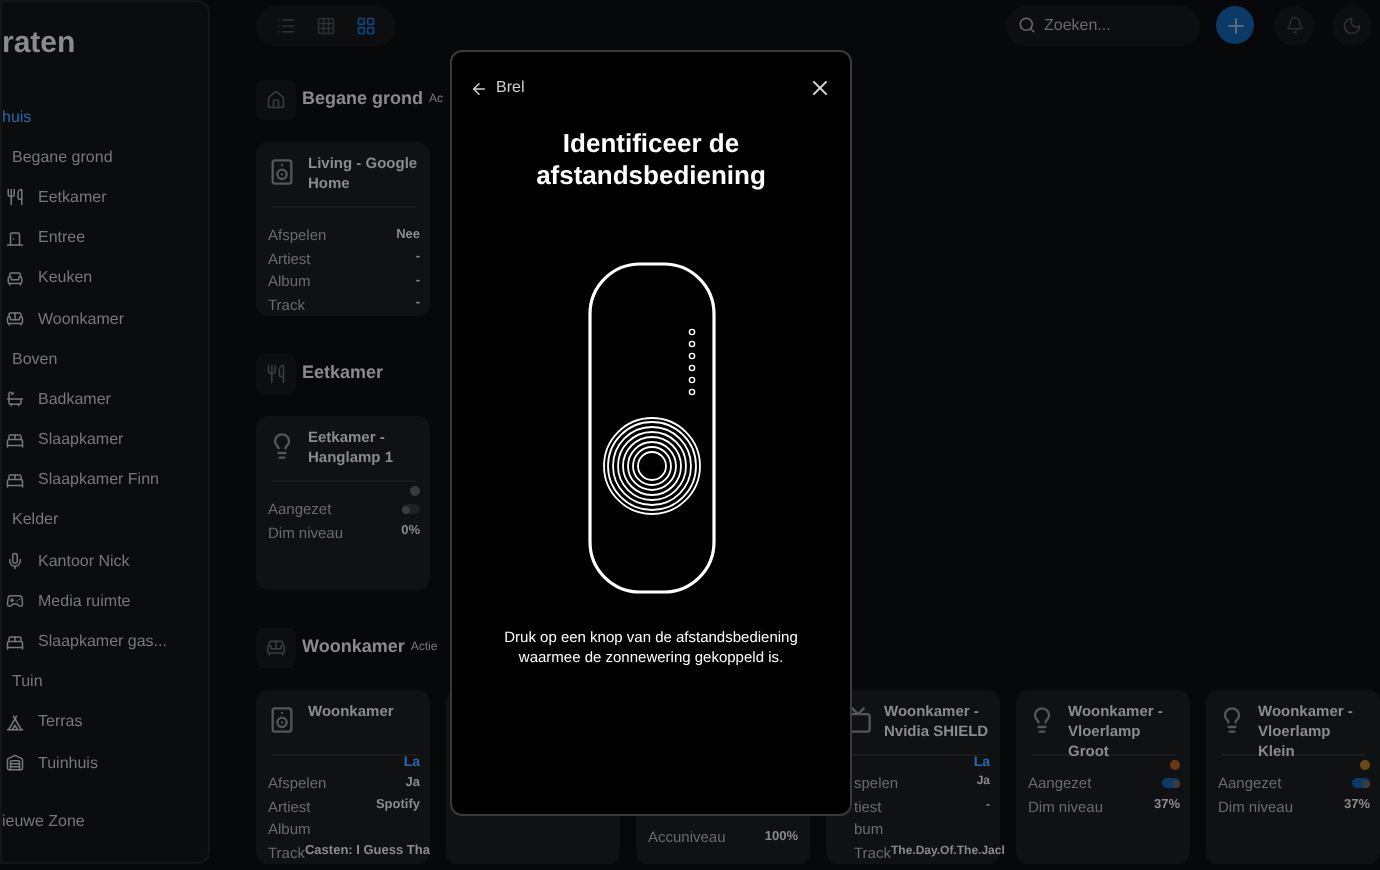 The height and width of the screenshot is (870, 1380). I want to click on close-icon, so click(820, 88).